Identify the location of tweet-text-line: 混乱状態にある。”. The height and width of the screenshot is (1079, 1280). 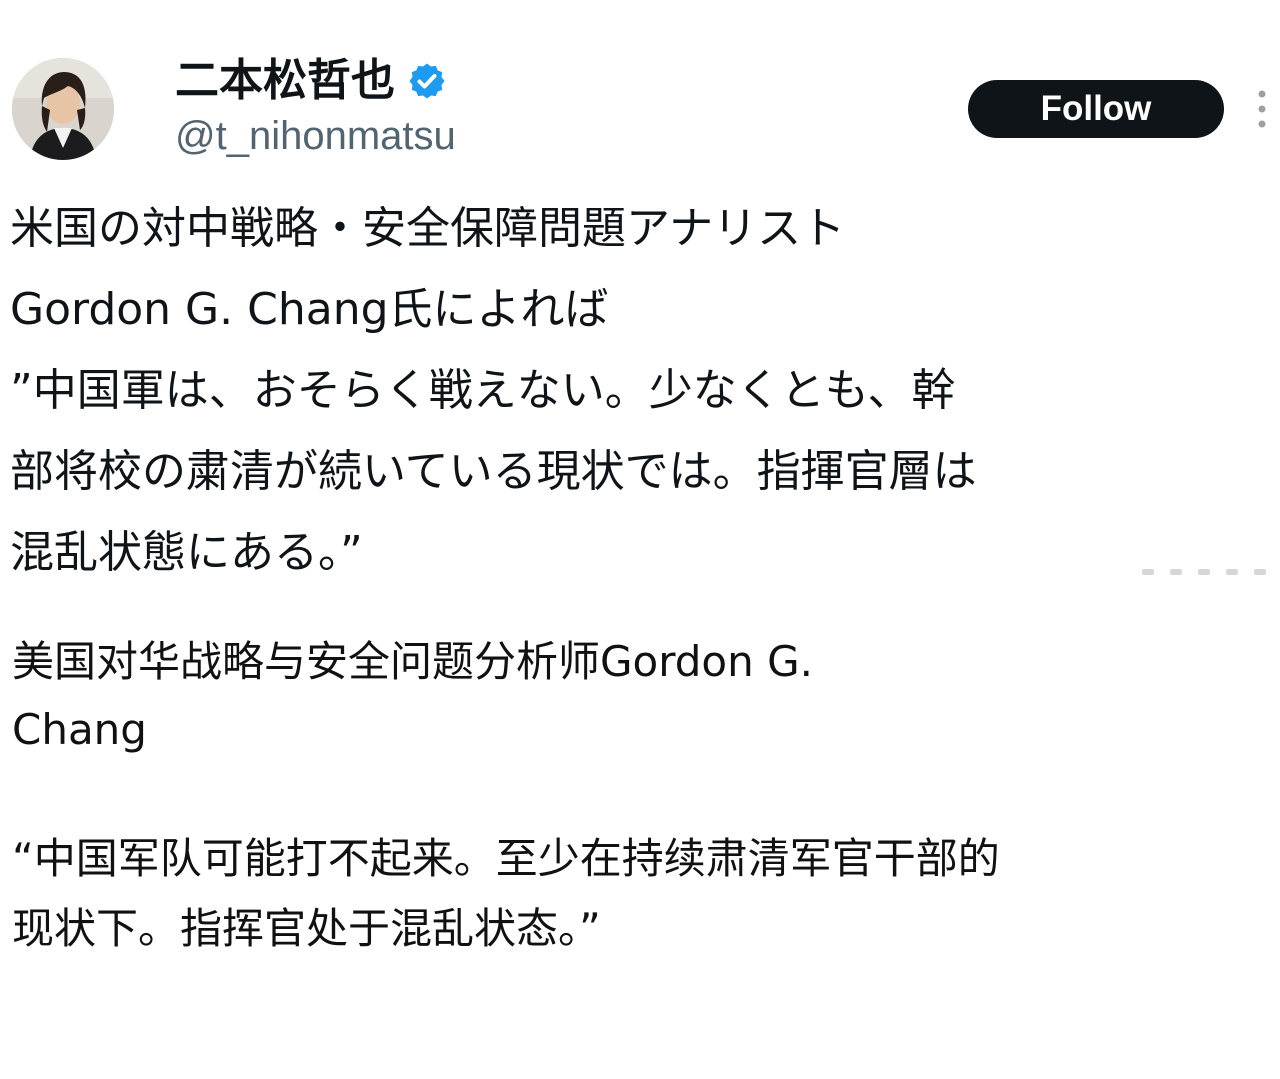
(186, 552).